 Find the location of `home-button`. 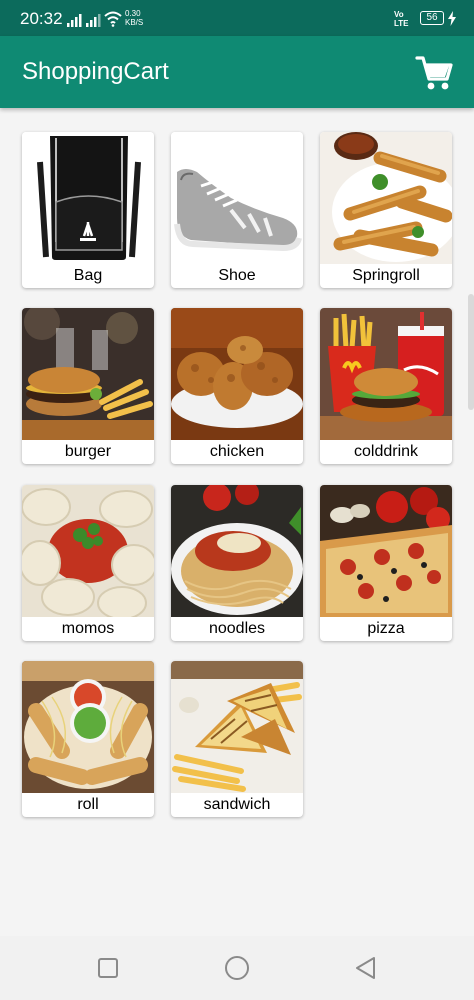

home-button is located at coordinates (237, 968).